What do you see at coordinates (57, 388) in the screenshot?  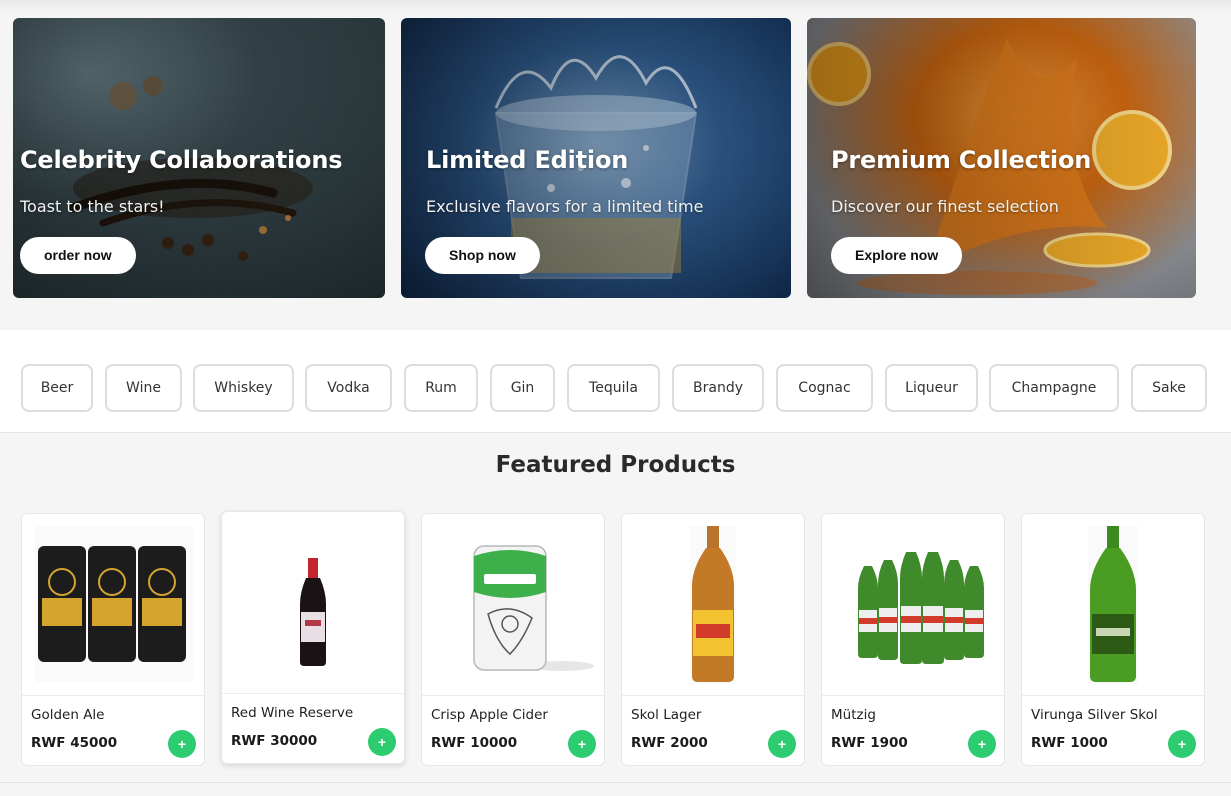 I see `category-chip-beer: Beer` at bounding box center [57, 388].